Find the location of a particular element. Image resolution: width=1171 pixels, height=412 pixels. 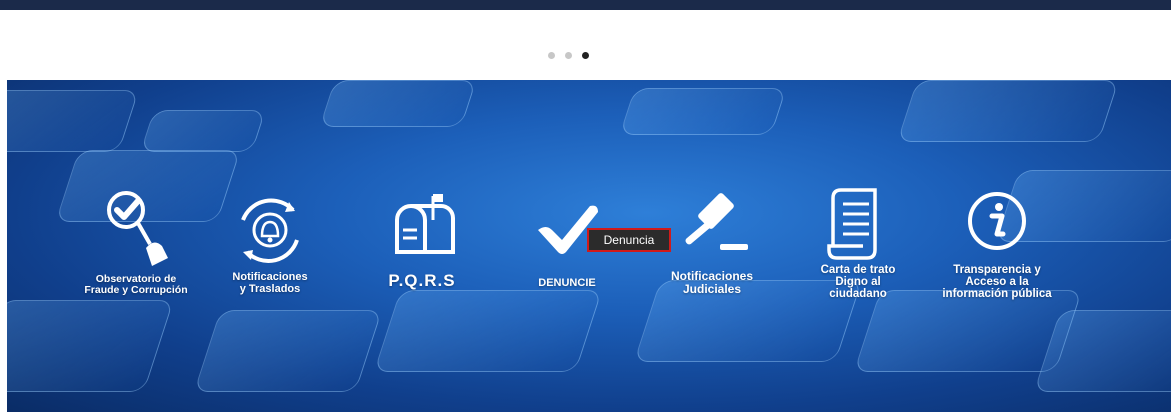

carta-label: Carta de trato Digno al ciudadano is located at coordinates (858, 282).